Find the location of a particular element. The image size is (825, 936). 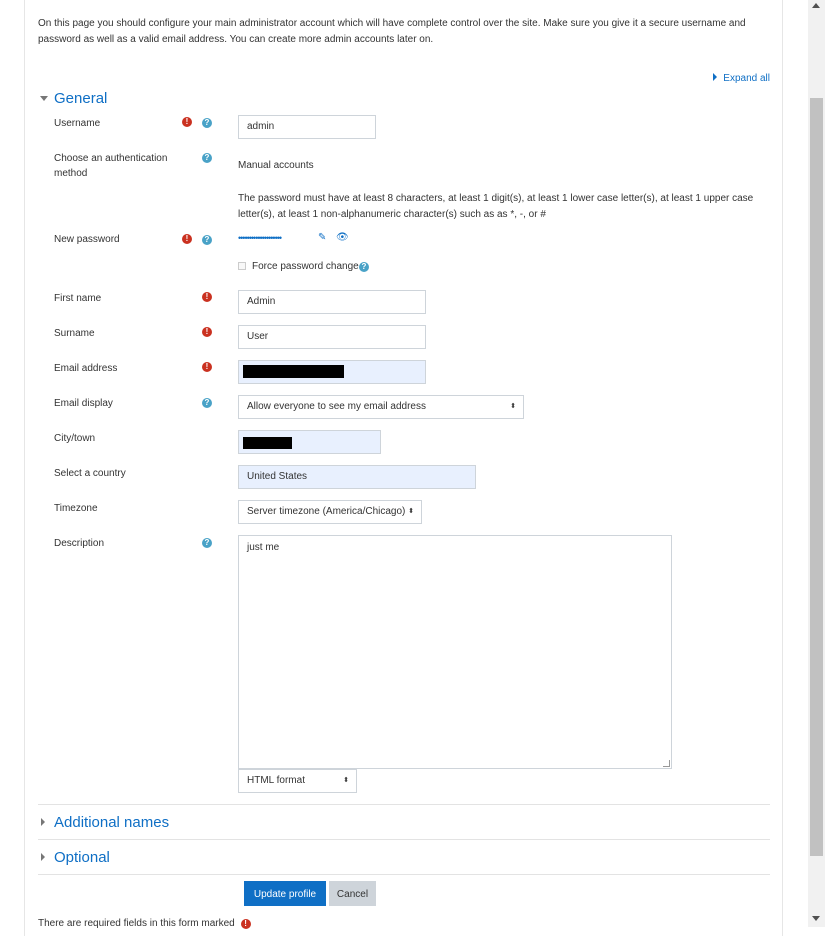

scrollbar-thumb is located at coordinates (816, 477).